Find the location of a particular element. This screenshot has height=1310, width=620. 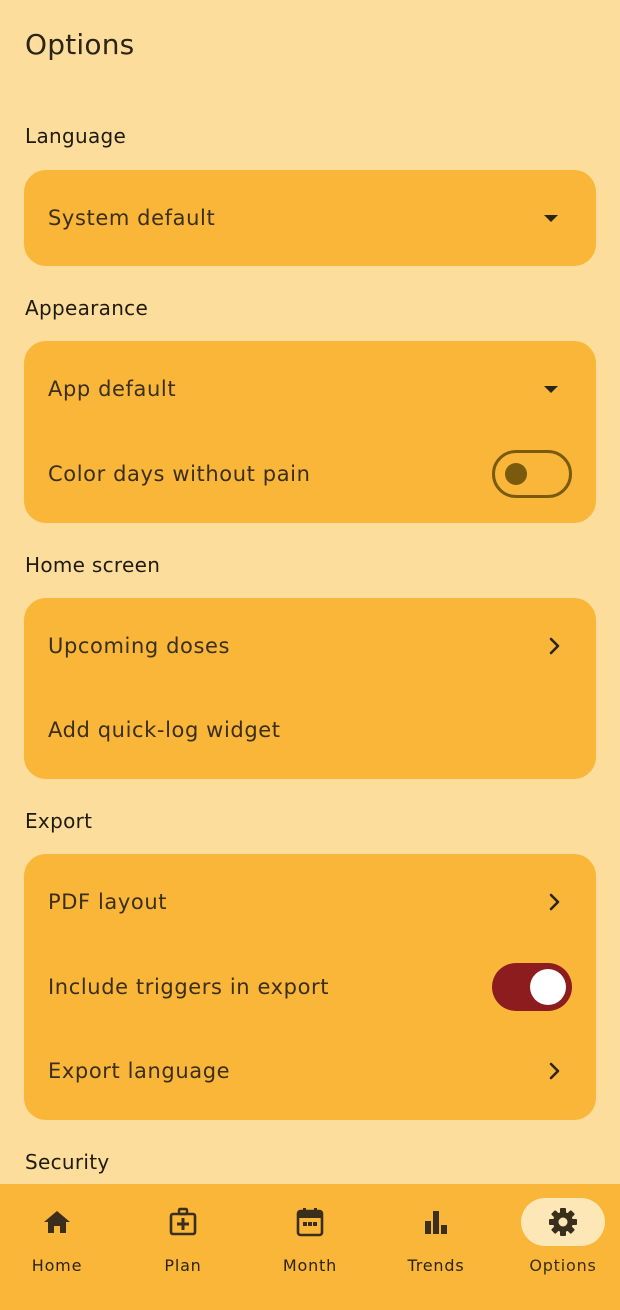

nav-trends-label: Trends is located at coordinates (436, 1265).